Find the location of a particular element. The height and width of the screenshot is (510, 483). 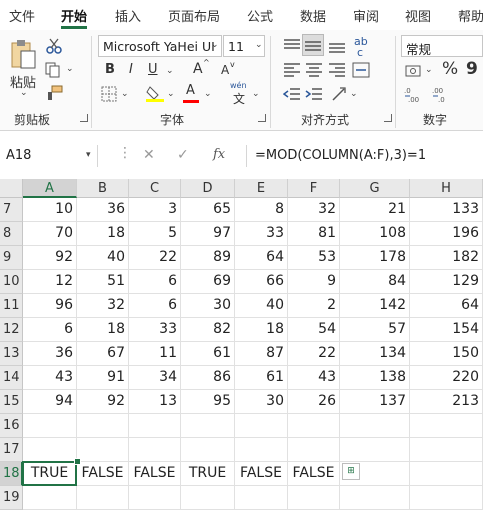

tab-file: 文件 is located at coordinates (22, 15).